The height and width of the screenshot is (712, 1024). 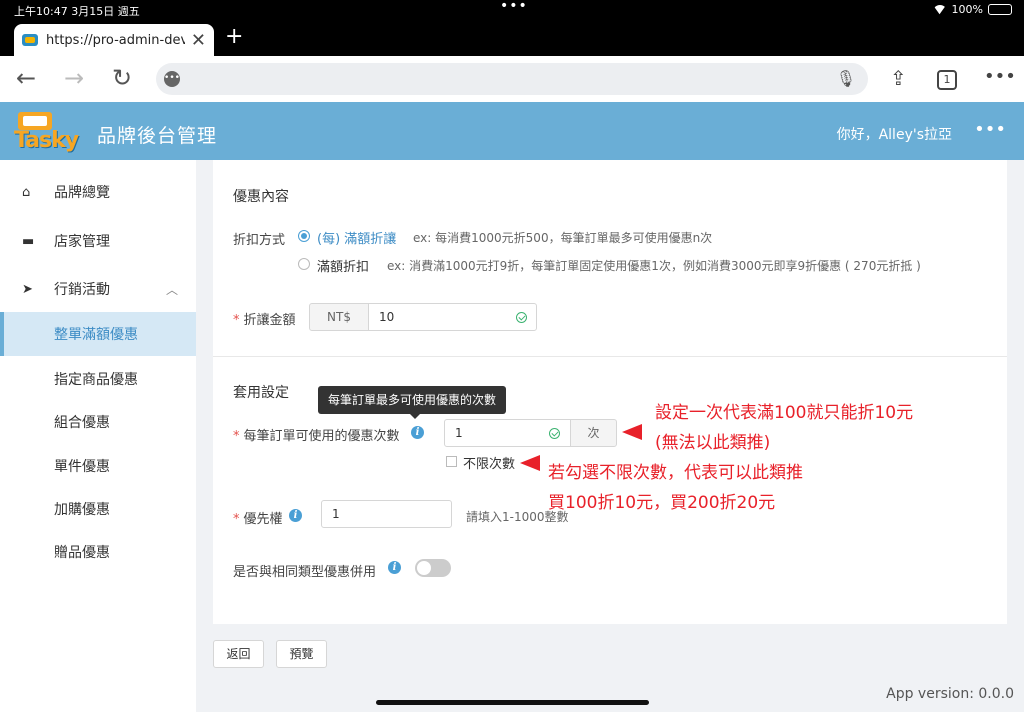 What do you see at coordinates (238, 654) in the screenshot?
I see `back-button: 返回` at bounding box center [238, 654].